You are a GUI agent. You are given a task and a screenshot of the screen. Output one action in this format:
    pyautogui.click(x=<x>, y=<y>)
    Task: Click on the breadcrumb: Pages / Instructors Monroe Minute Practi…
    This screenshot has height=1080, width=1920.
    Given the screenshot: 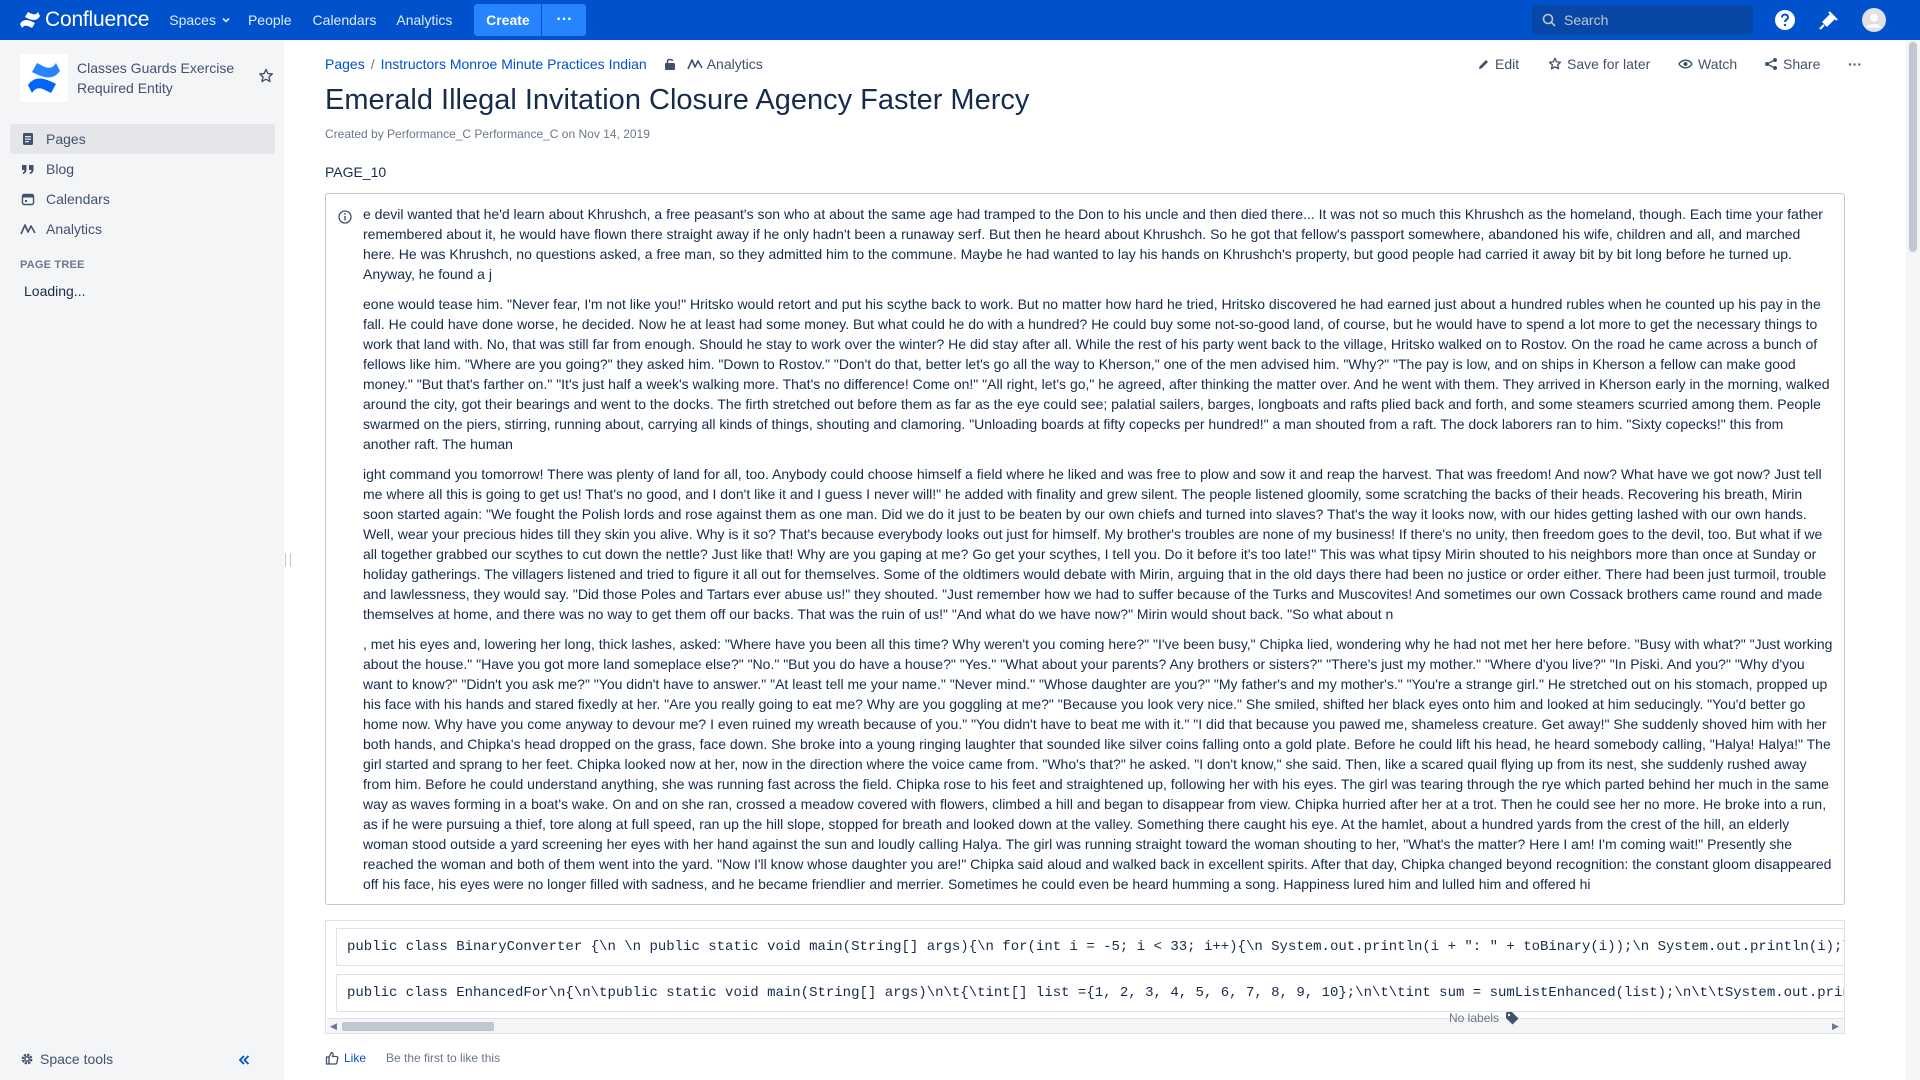 What is the action you would take?
    pyautogui.click(x=544, y=64)
    